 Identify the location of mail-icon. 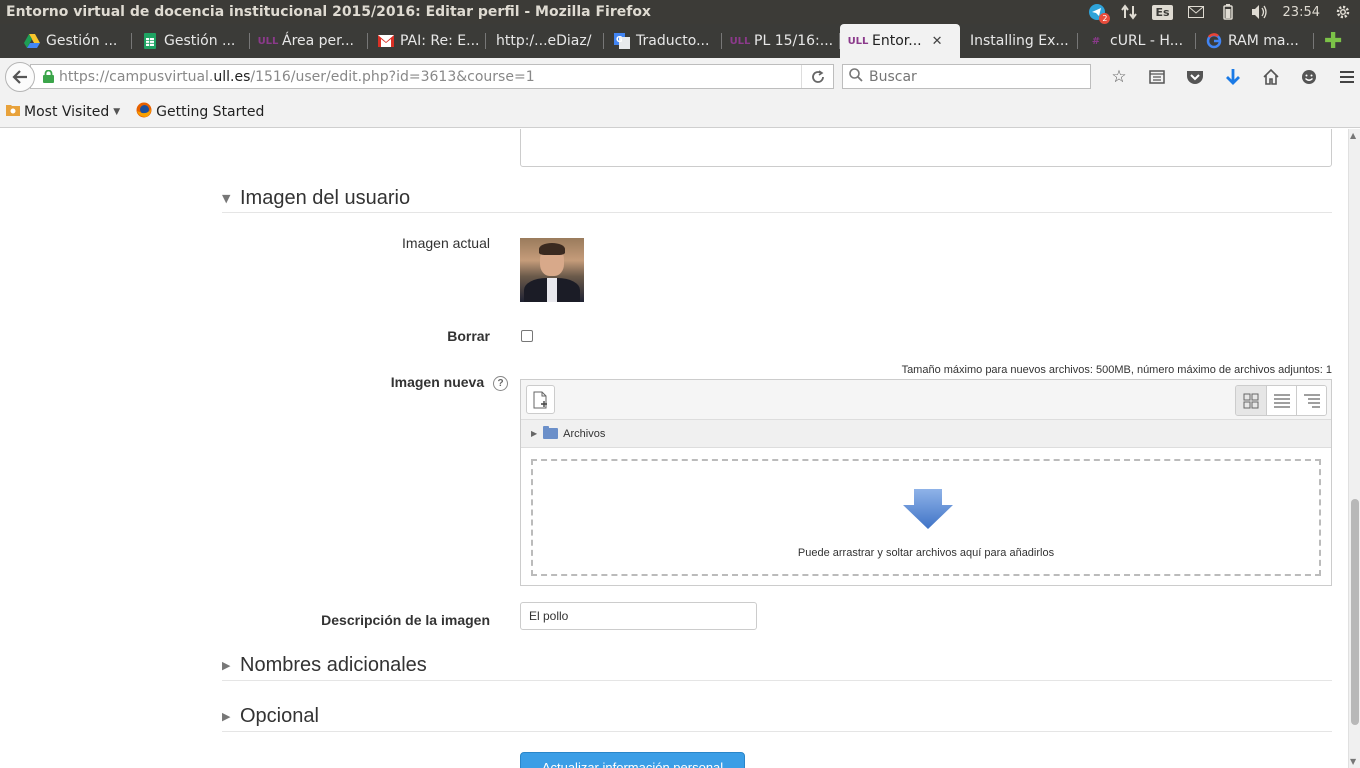
(1196, 12).